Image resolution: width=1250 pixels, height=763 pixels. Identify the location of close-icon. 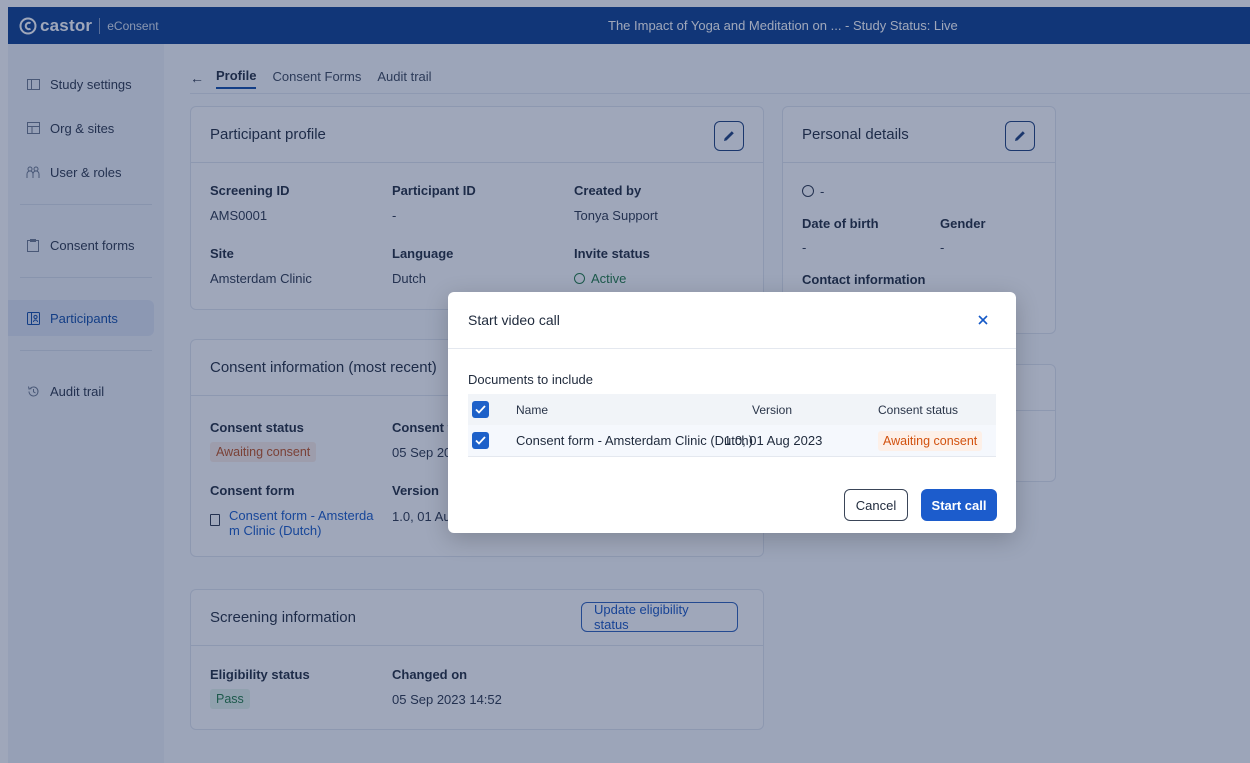
(983, 320).